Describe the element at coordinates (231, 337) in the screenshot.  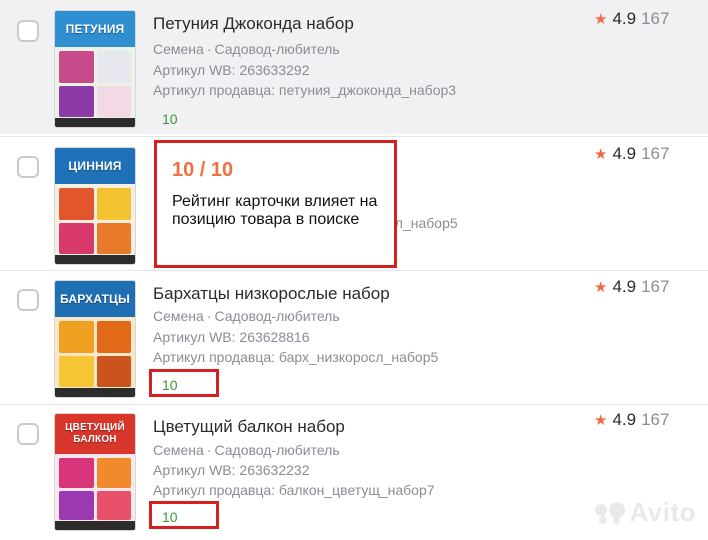
I see `article-wb: Артикул WB: 263628816` at that location.